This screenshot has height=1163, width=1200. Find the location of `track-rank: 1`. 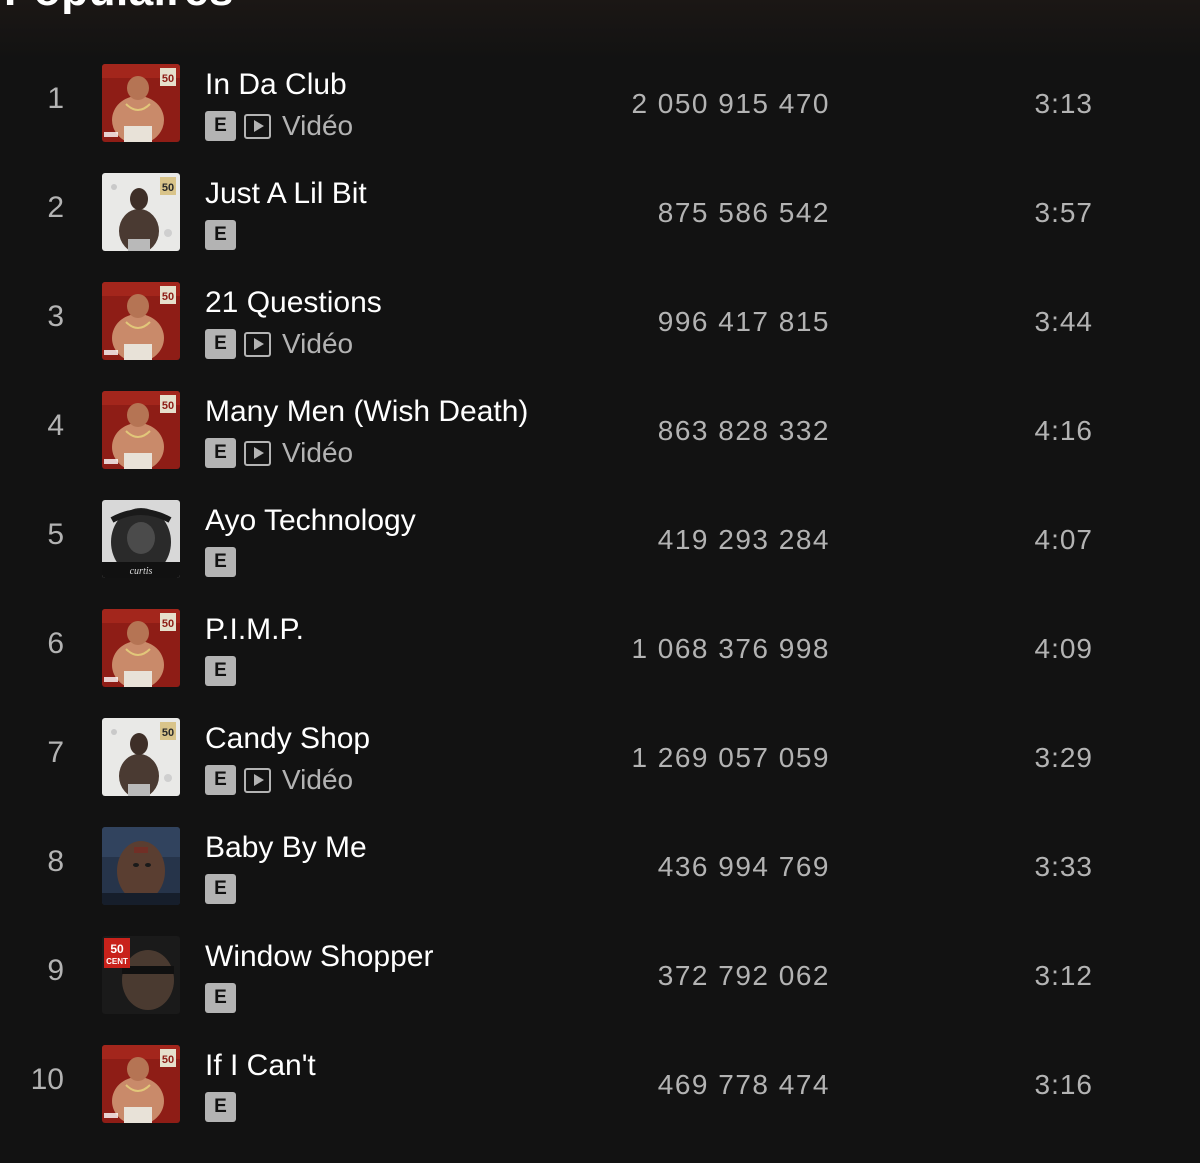

track-rank: 1 is located at coordinates (55, 98).